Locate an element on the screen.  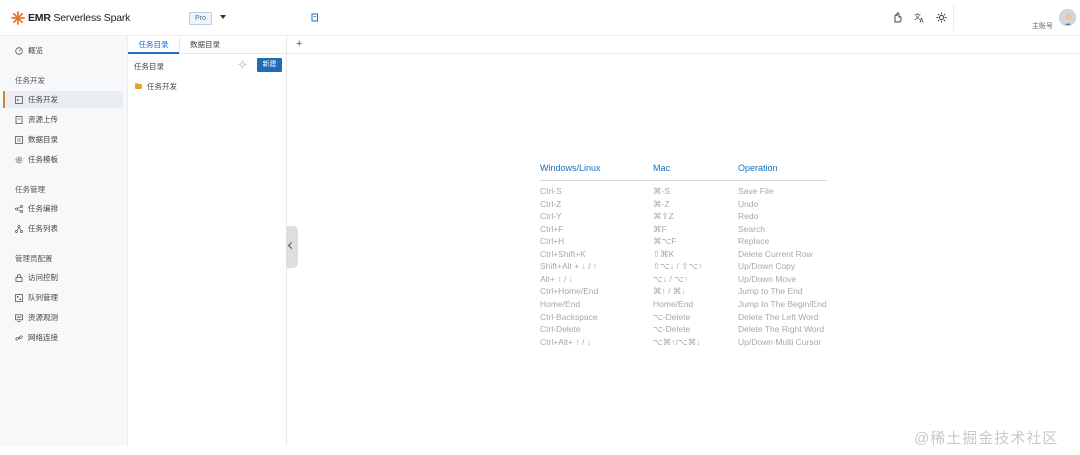
document-icon is located at coordinates (315, 17).